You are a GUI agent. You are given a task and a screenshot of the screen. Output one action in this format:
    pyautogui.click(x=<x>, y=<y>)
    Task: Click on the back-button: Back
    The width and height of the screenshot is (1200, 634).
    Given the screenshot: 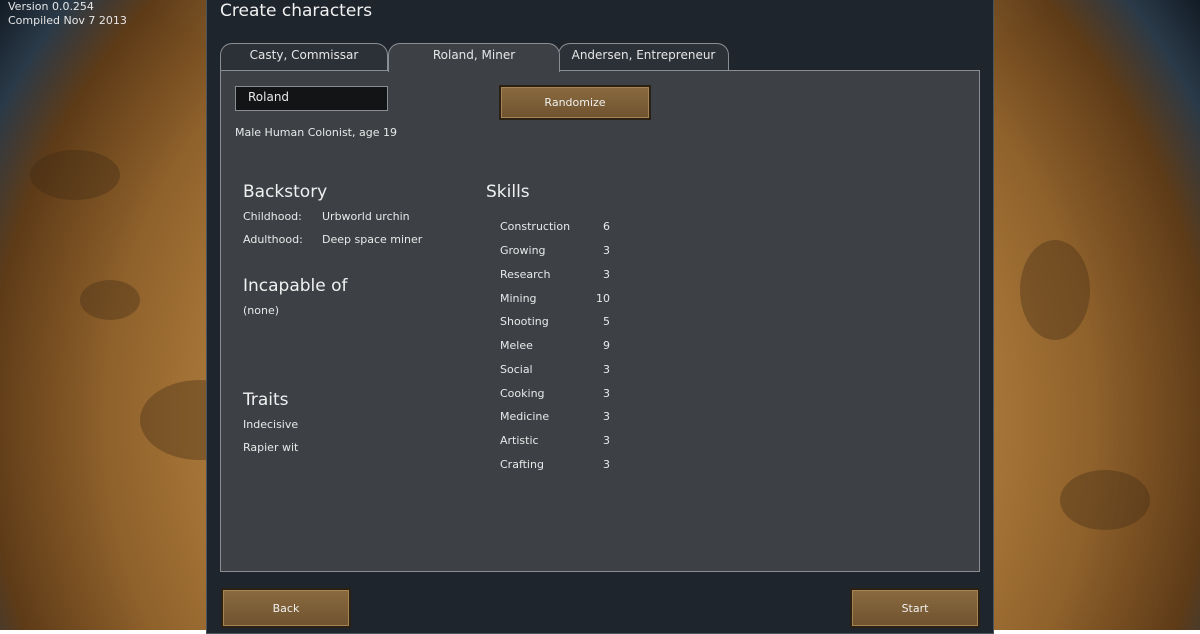 What is the action you would take?
    pyautogui.click(x=286, y=608)
    